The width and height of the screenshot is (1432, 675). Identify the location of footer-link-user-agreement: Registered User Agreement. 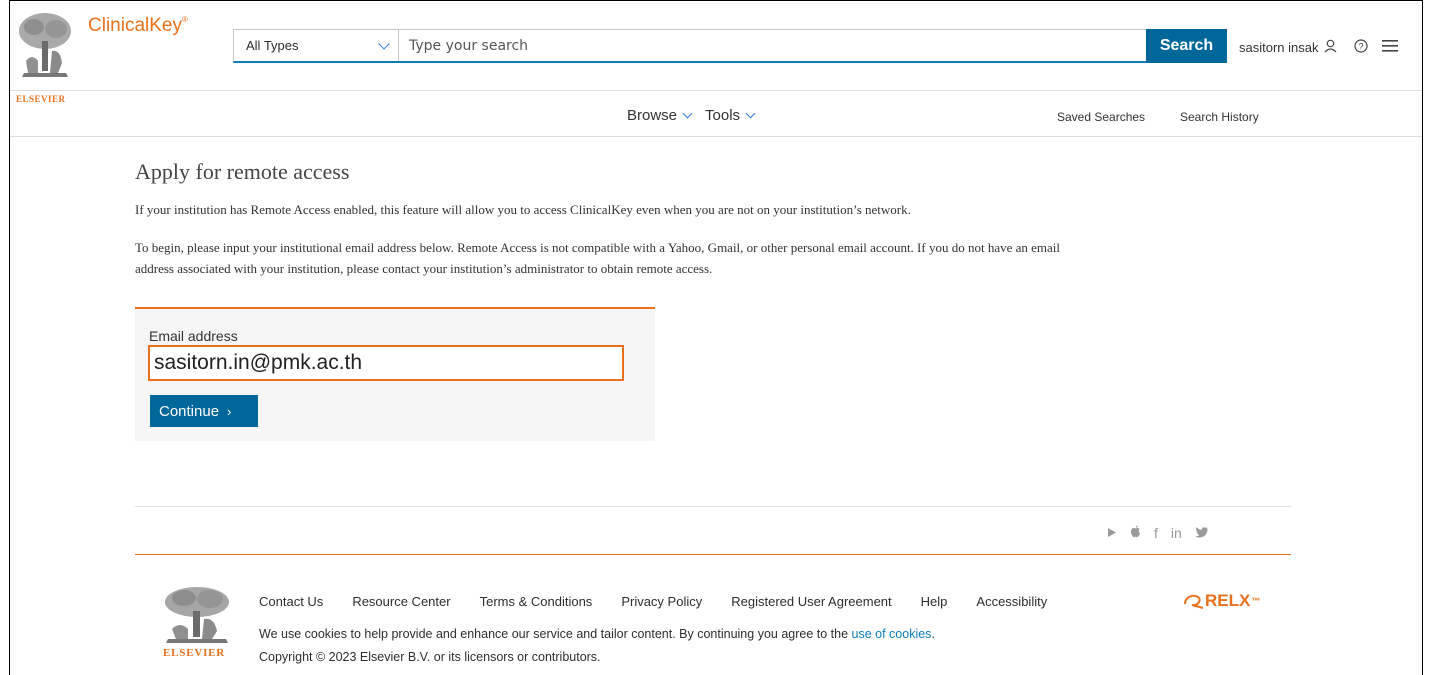
(811, 601).